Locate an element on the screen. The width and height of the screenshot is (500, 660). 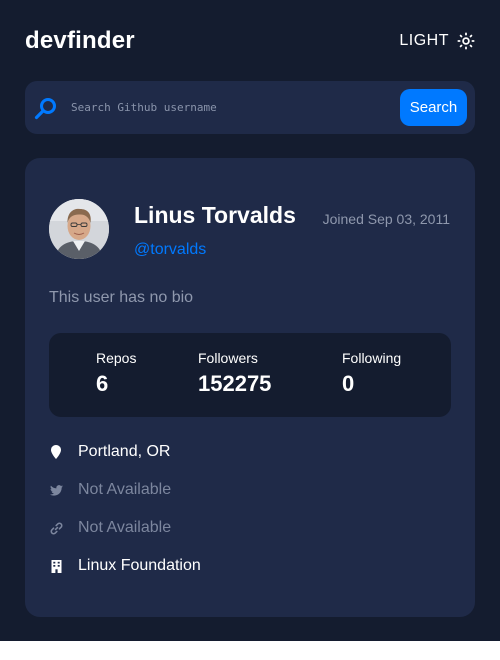
location-text: Portland, OR is located at coordinates (124, 451).